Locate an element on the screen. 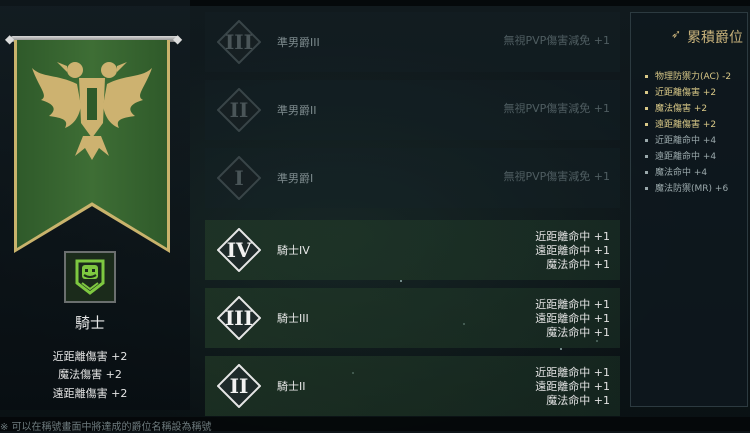  cumulative-stat: 魔法防禦(MR) +6 is located at coordinates (686, 187).